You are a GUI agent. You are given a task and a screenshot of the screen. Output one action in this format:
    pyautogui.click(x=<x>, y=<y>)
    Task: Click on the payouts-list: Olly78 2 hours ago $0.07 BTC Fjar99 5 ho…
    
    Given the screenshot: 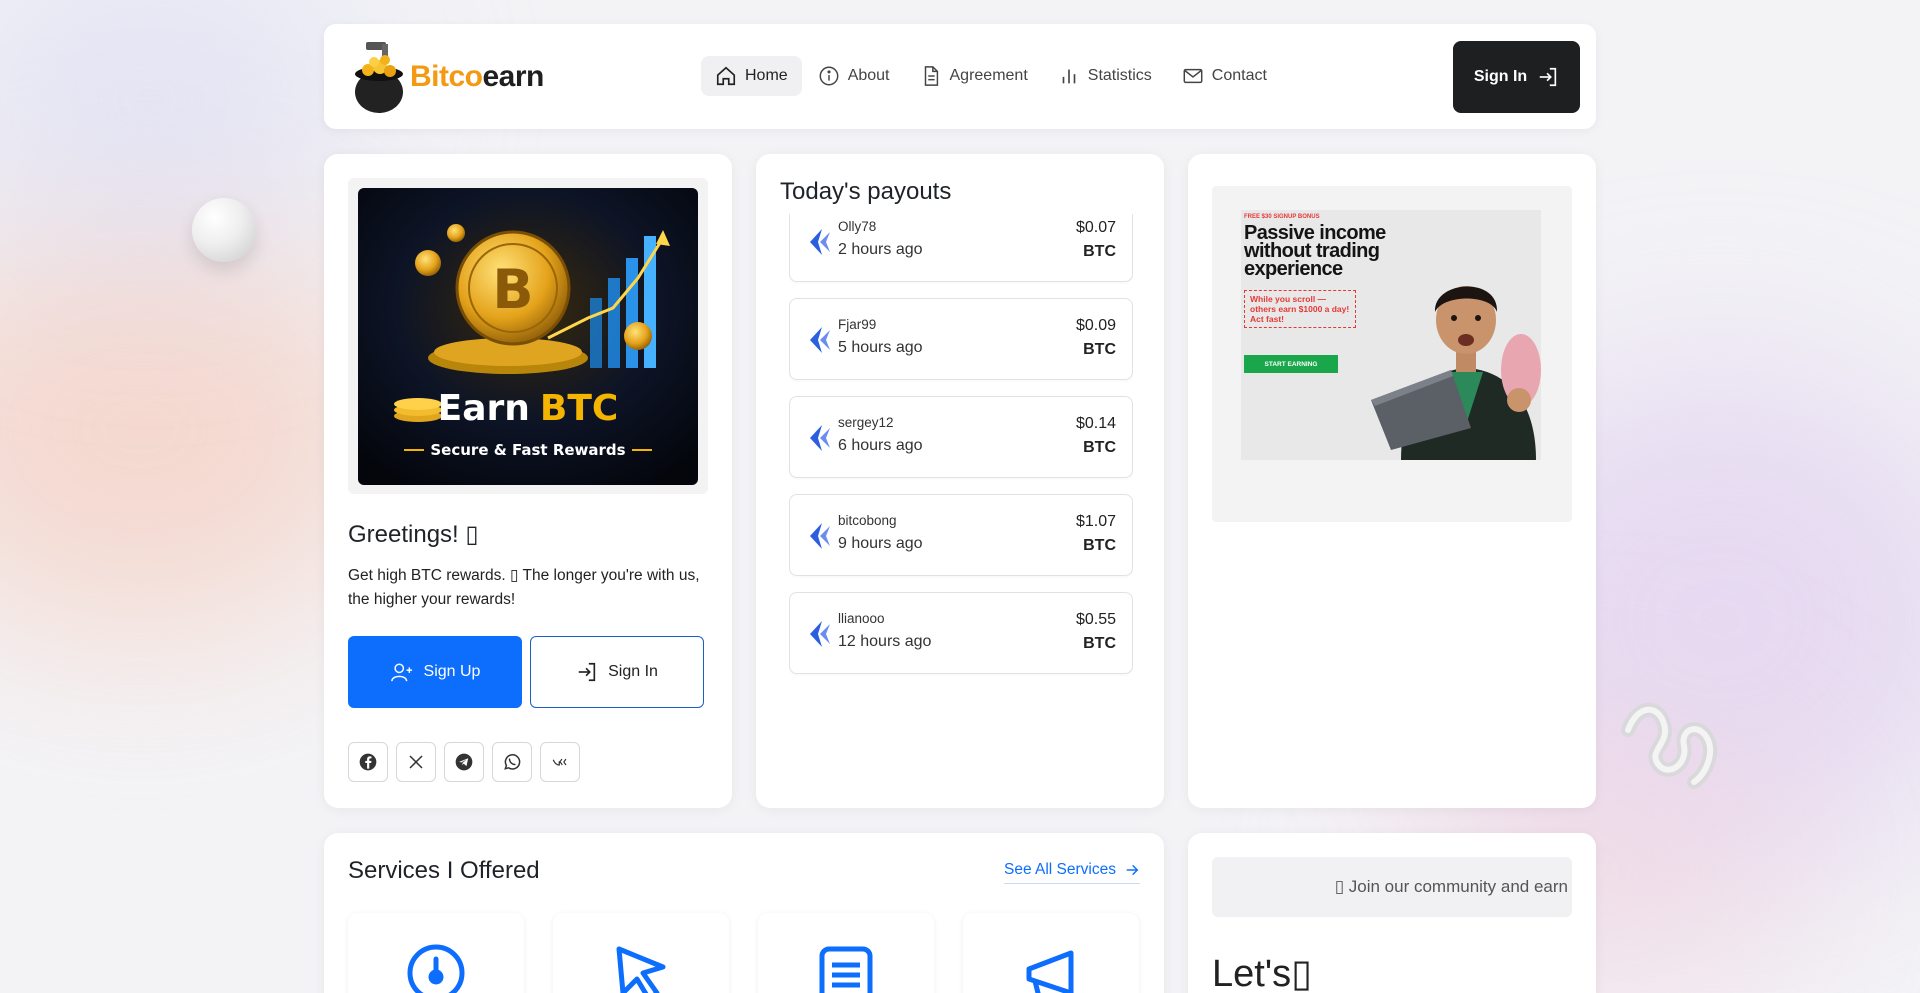 What is the action you would take?
    pyautogui.click(x=961, y=494)
    